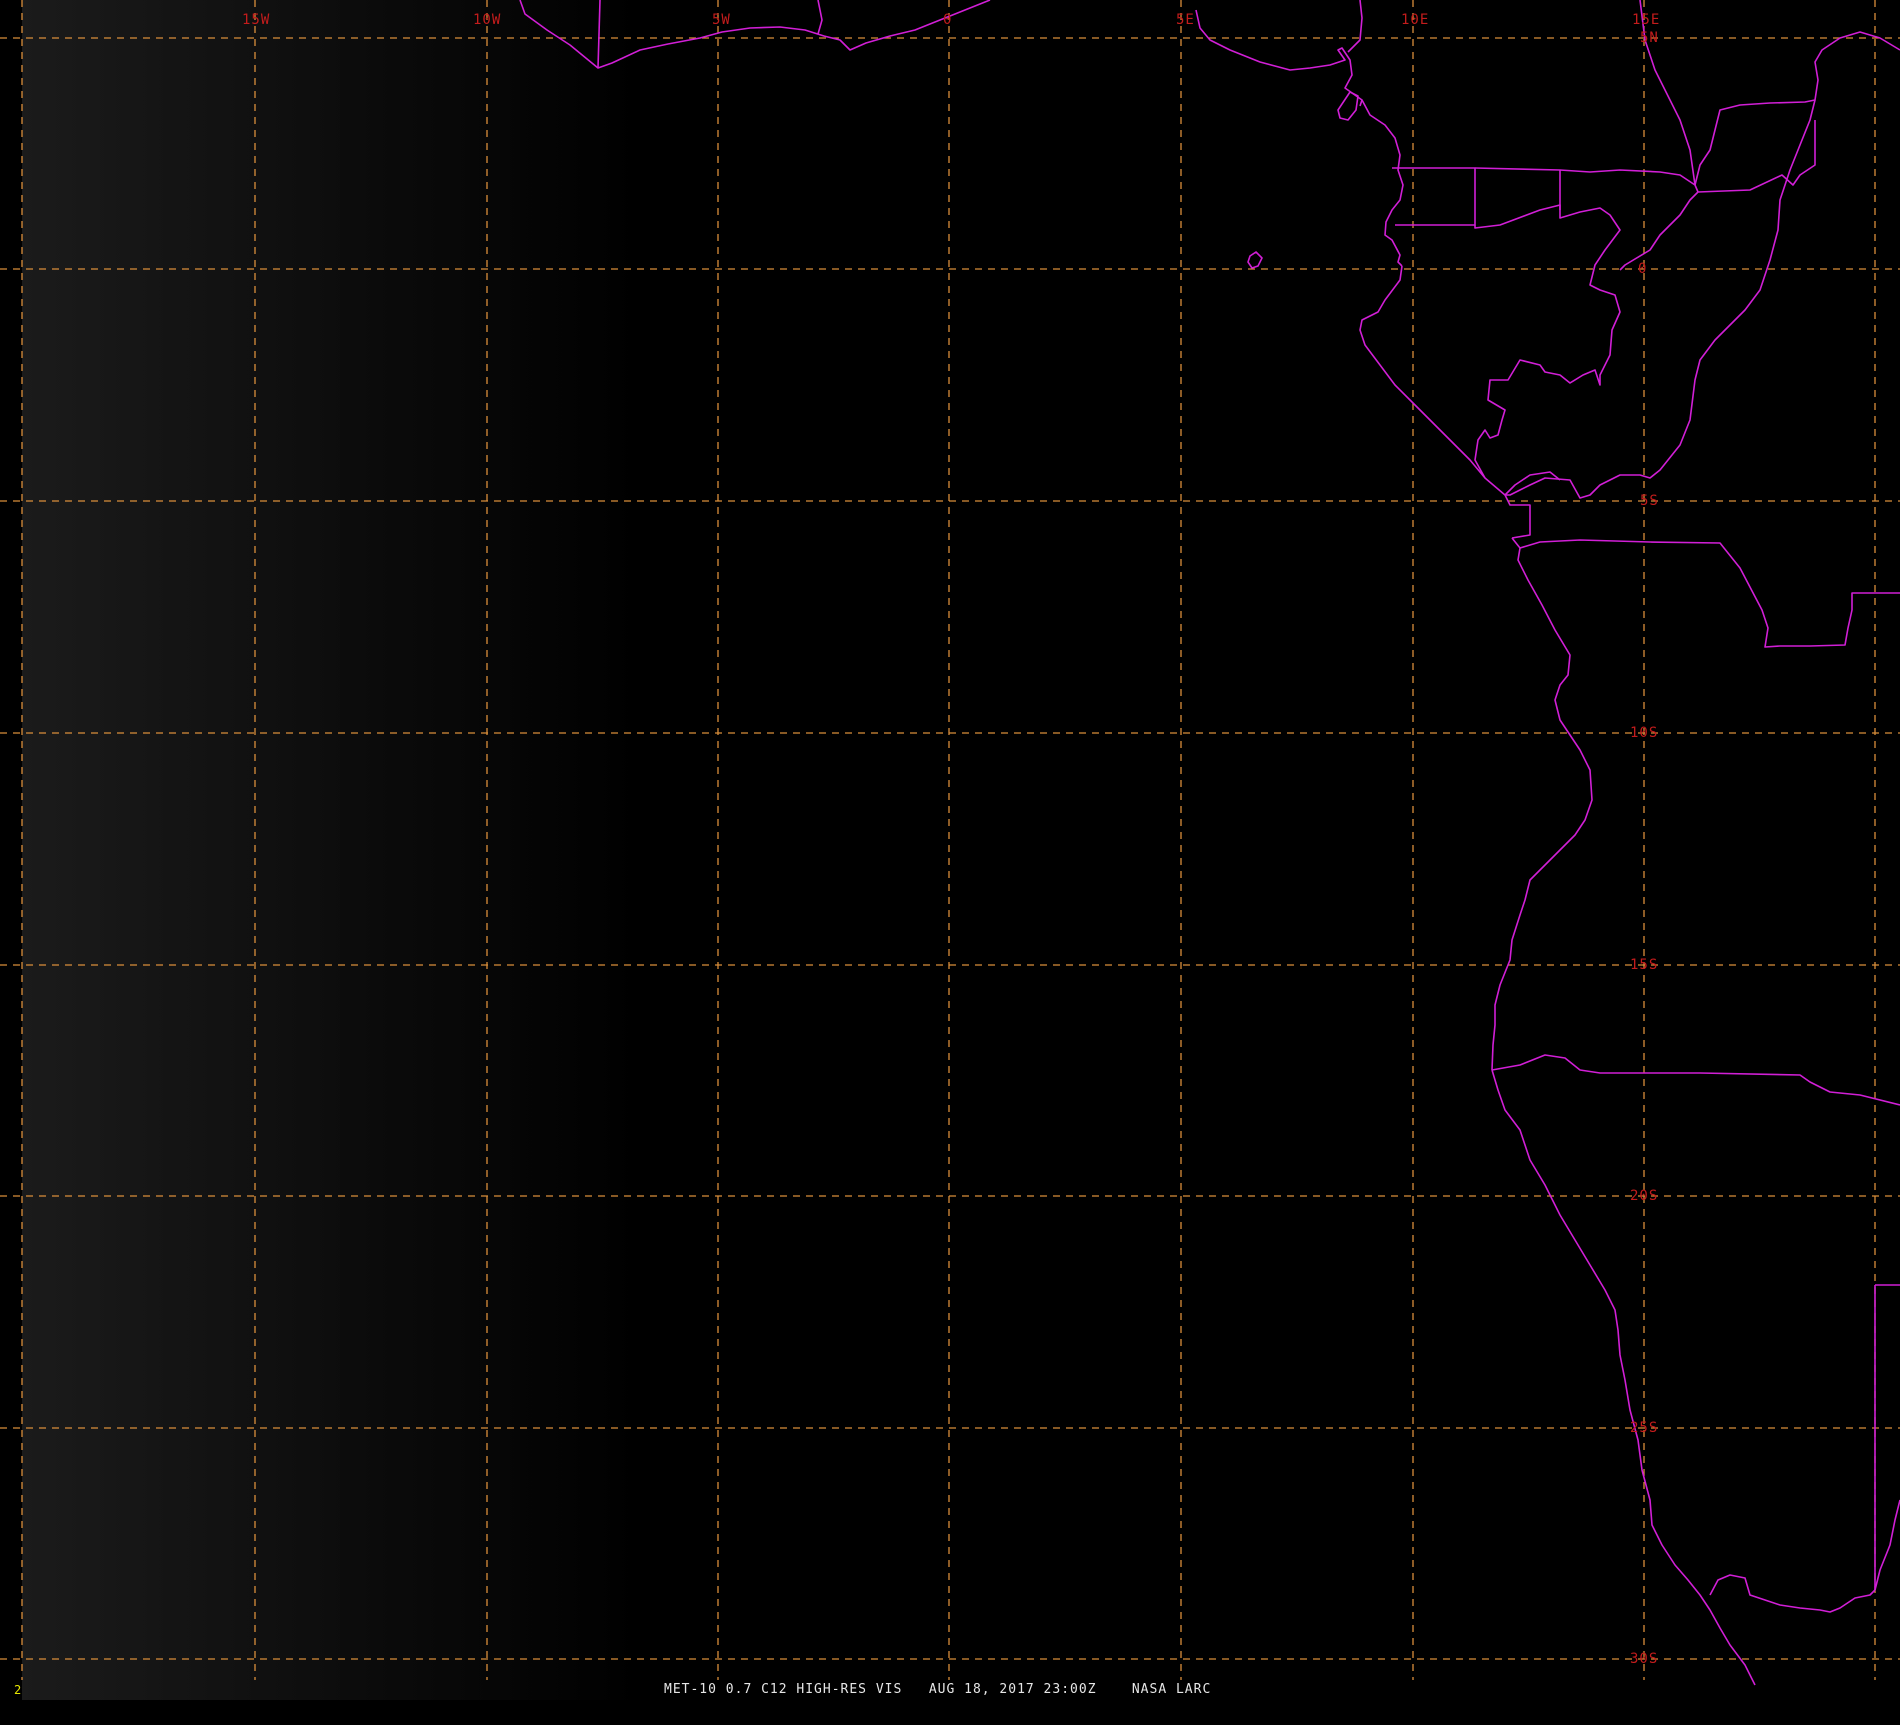  Describe the element at coordinates (1644, 1428) in the screenshot. I see `lat-label-25s: 25S` at that location.